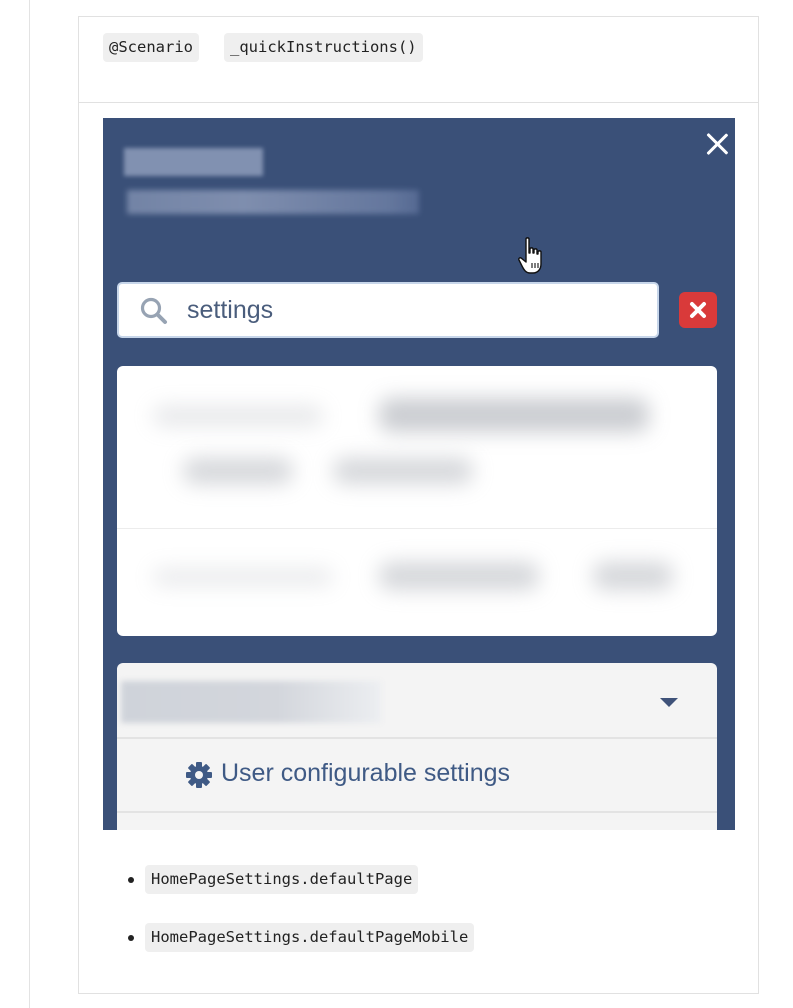 The width and height of the screenshot is (793, 1008). I want to click on blurred-dropdown-label, so click(251, 702).